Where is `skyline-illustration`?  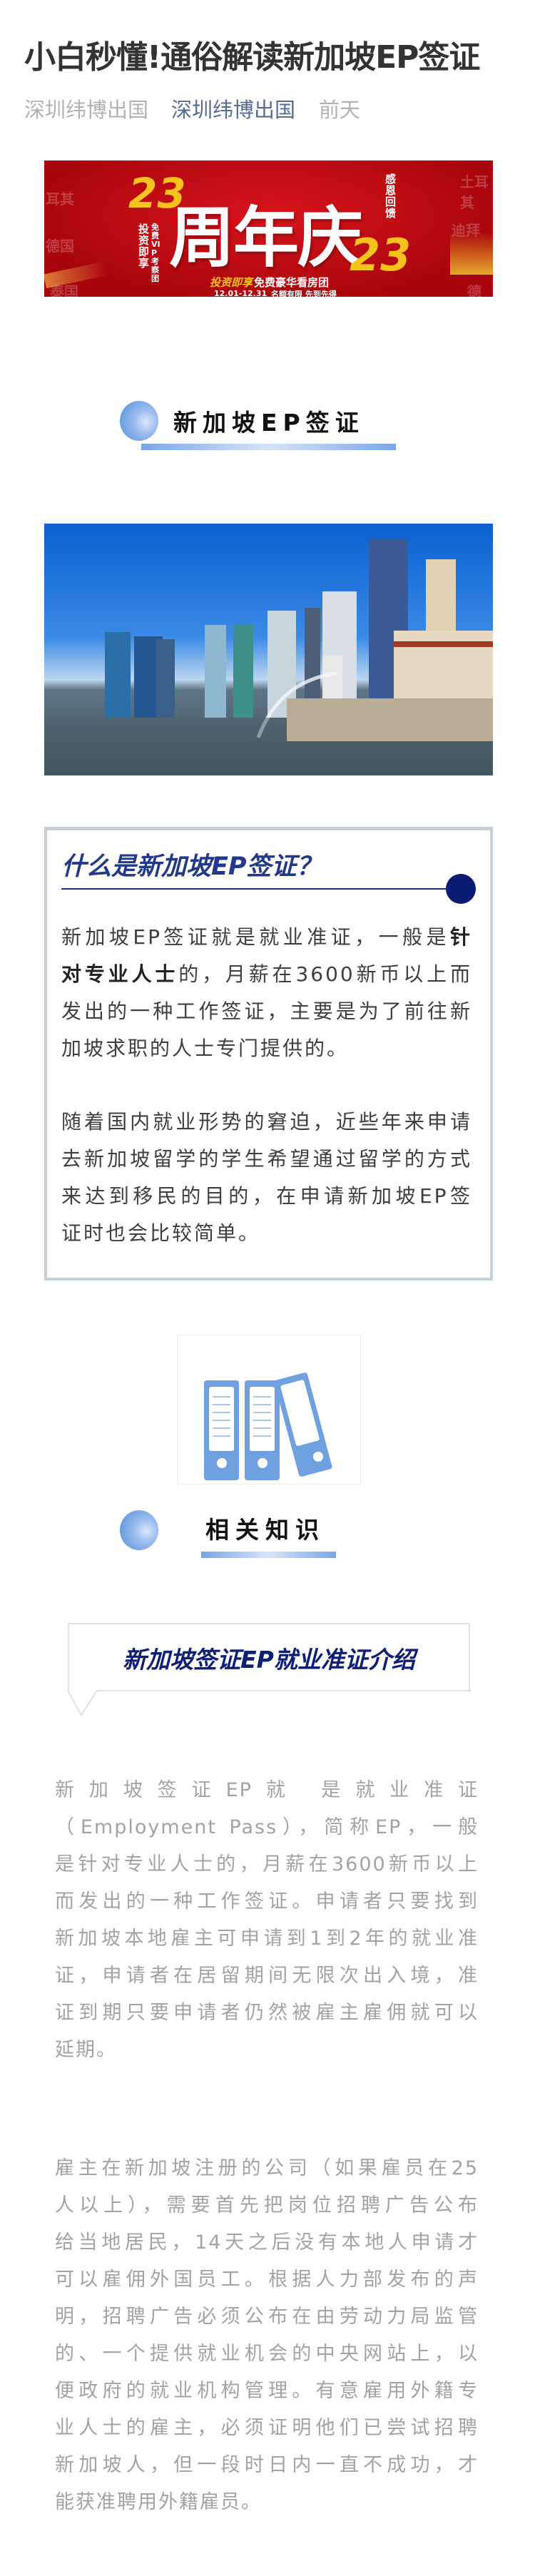
skyline-illustration is located at coordinates (268, 657).